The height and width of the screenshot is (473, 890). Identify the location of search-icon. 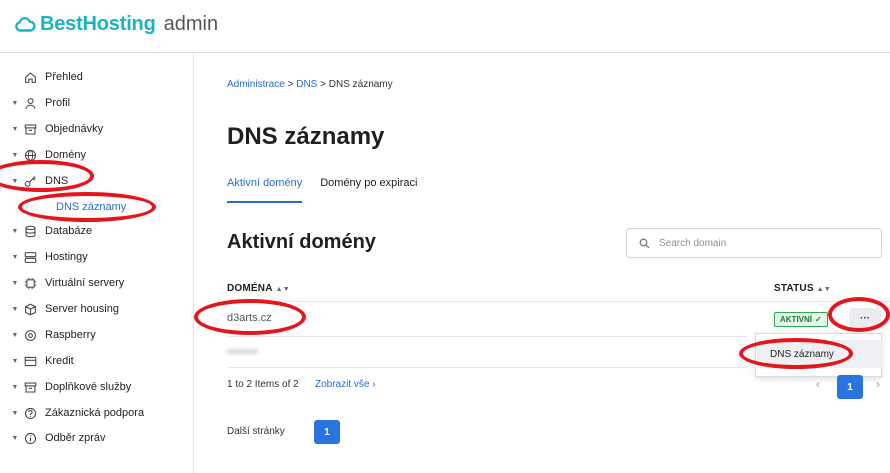
(644, 243).